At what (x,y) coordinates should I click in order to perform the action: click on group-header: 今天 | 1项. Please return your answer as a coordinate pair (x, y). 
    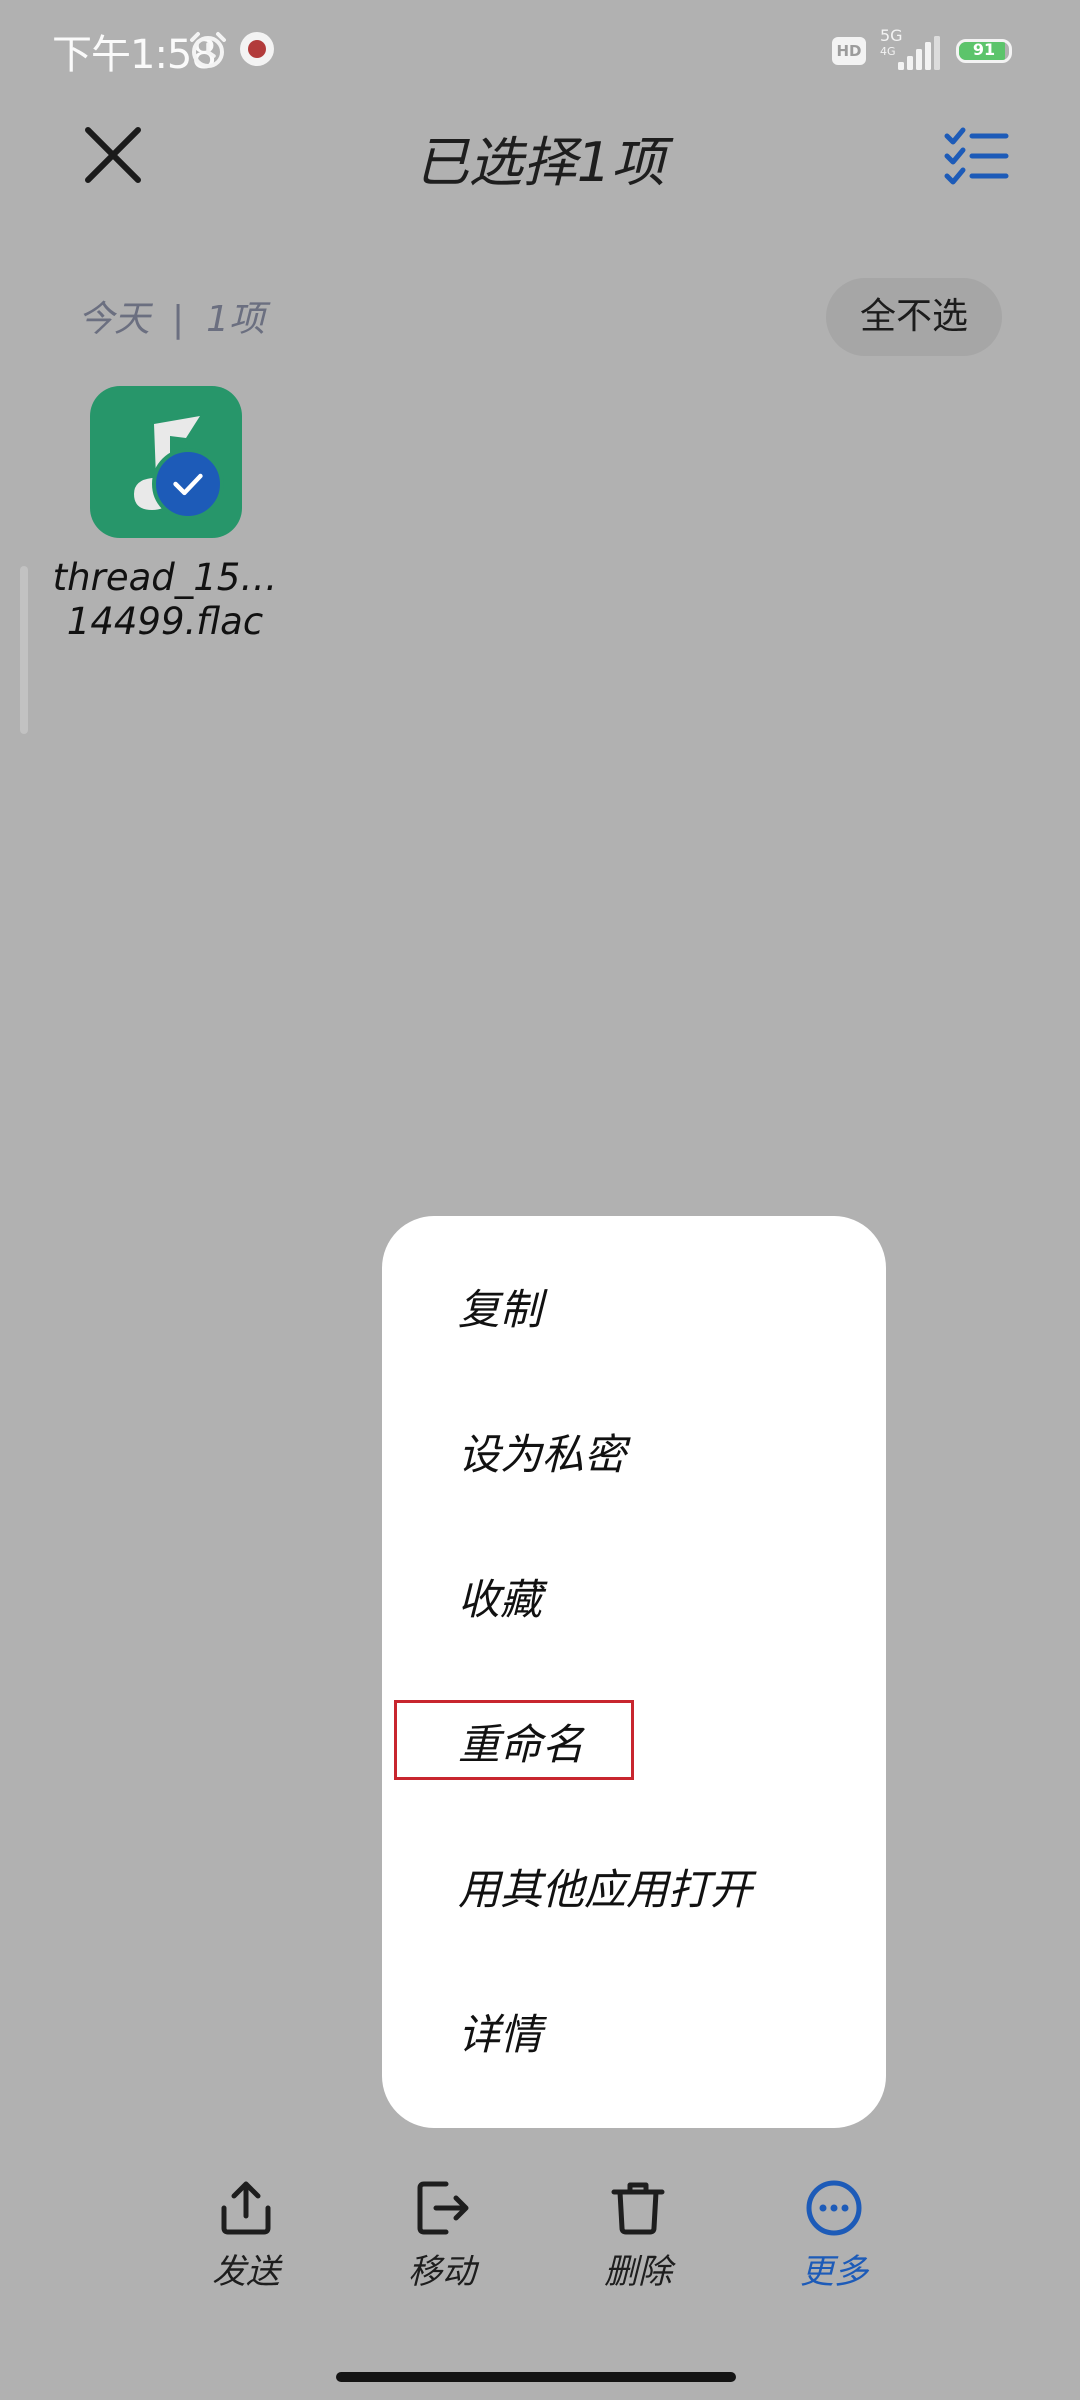
    Looking at the image, I should click on (171, 316).